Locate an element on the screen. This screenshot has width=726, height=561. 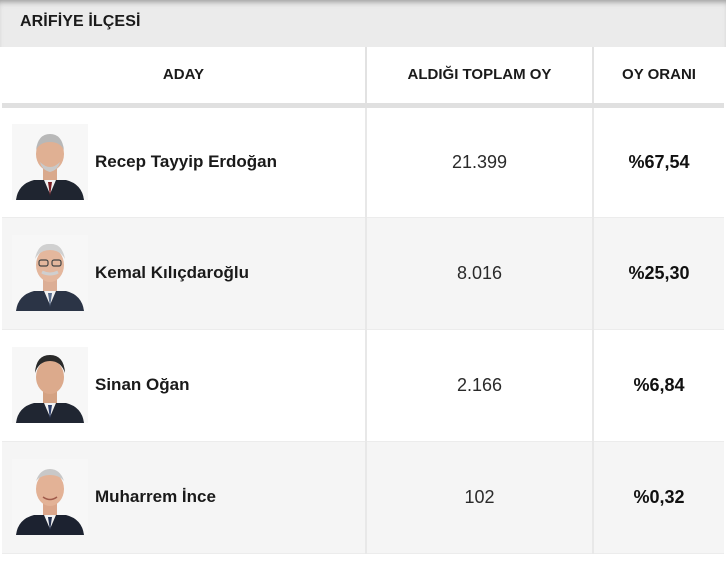
vote-count: 2.166 is located at coordinates (480, 385).